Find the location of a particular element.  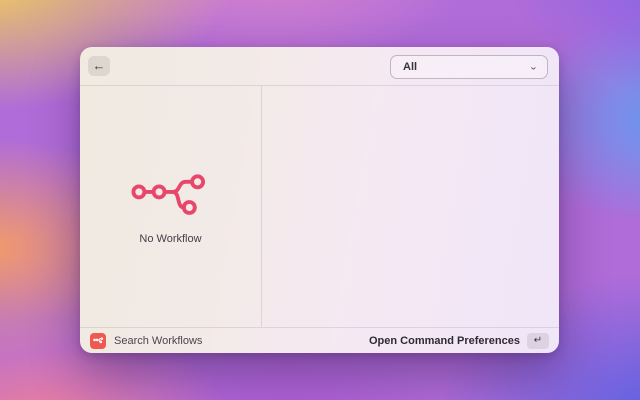

return-key-icon: ↵ is located at coordinates (538, 340).